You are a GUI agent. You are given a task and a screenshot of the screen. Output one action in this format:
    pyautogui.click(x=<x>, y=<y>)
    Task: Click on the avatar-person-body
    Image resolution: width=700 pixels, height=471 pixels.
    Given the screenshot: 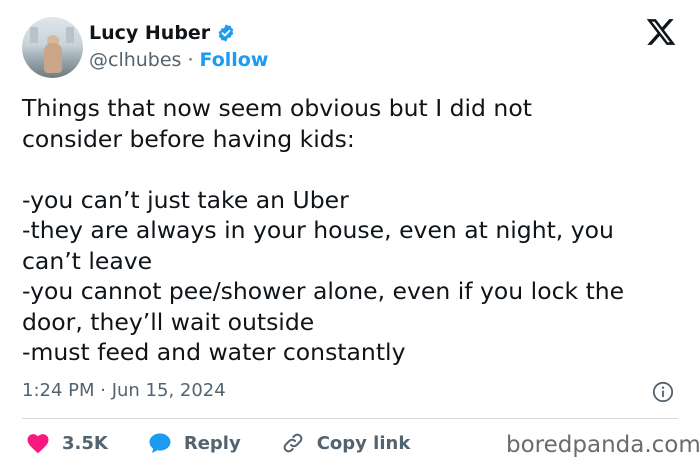 What is the action you would take?
    pyautogui.click(x=53, y=58)
    